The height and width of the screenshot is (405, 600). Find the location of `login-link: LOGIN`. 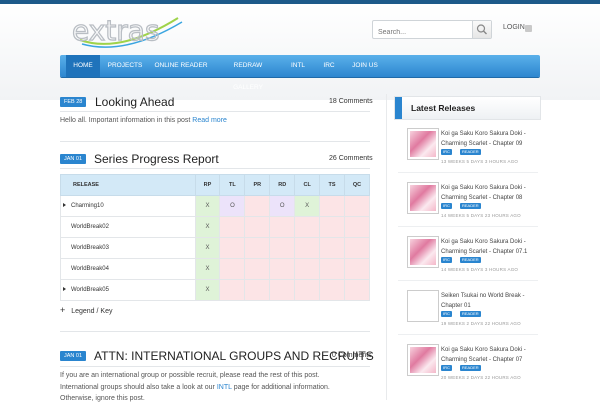

login-link: LOGIN is located at coordinates (514, 27).